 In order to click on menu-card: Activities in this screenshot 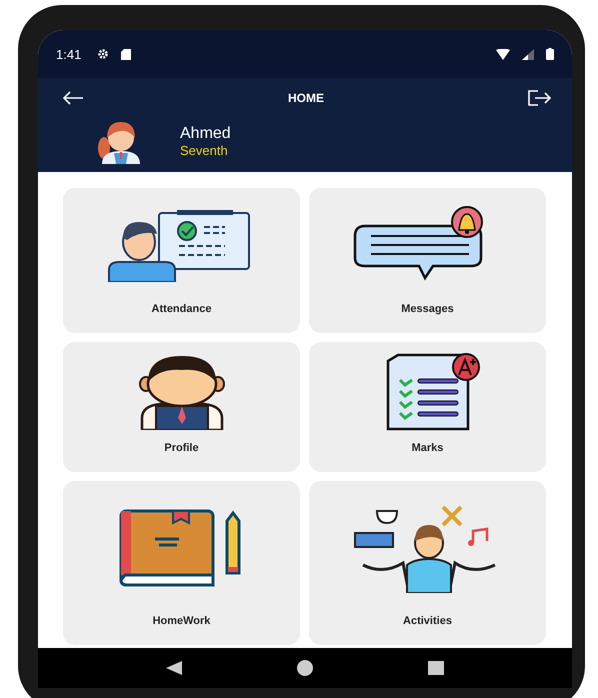, I will do `click(427, 563)`.